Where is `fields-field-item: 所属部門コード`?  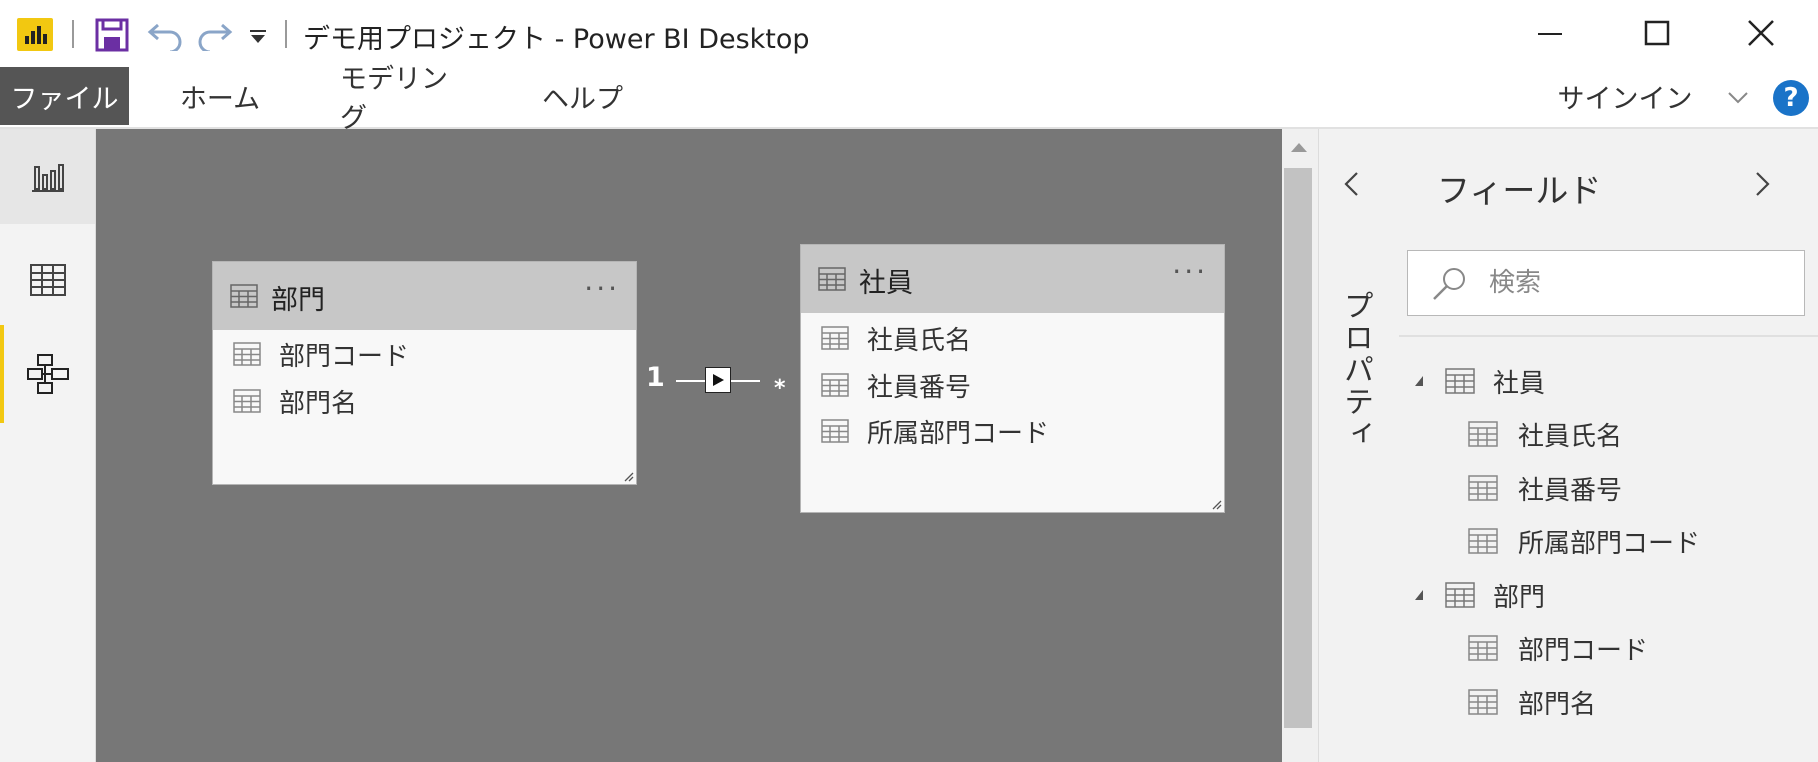 fields-field-item: 所属部門コード is located at coordinates (1584, 541).